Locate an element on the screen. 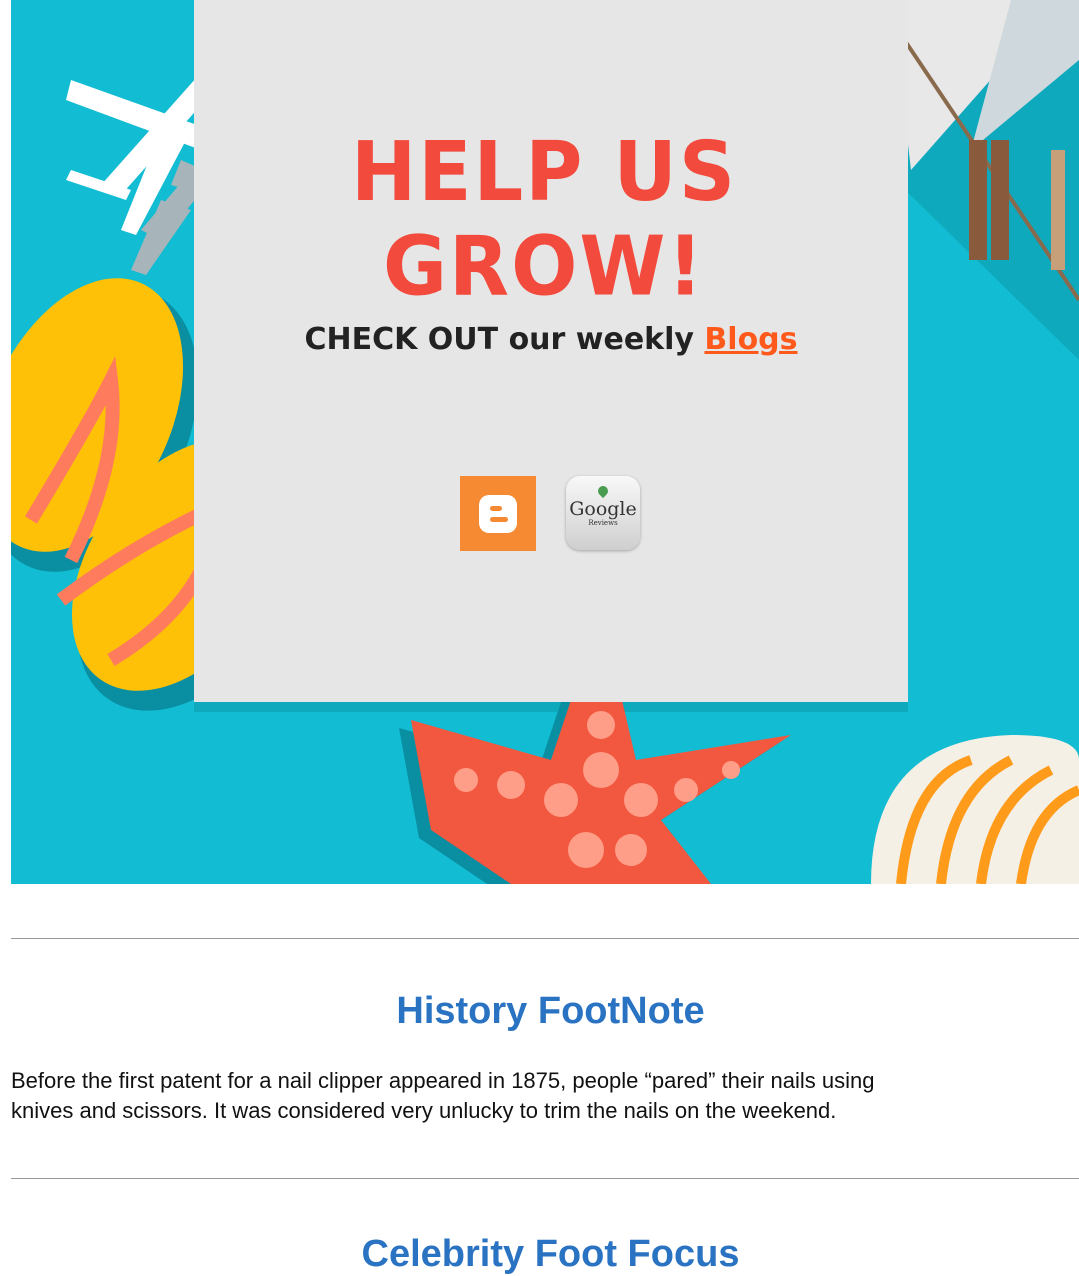 The image size is (1079, 1276). celebrity-title: Celebrity Foot Focus is located at coordinates (550, 1254).